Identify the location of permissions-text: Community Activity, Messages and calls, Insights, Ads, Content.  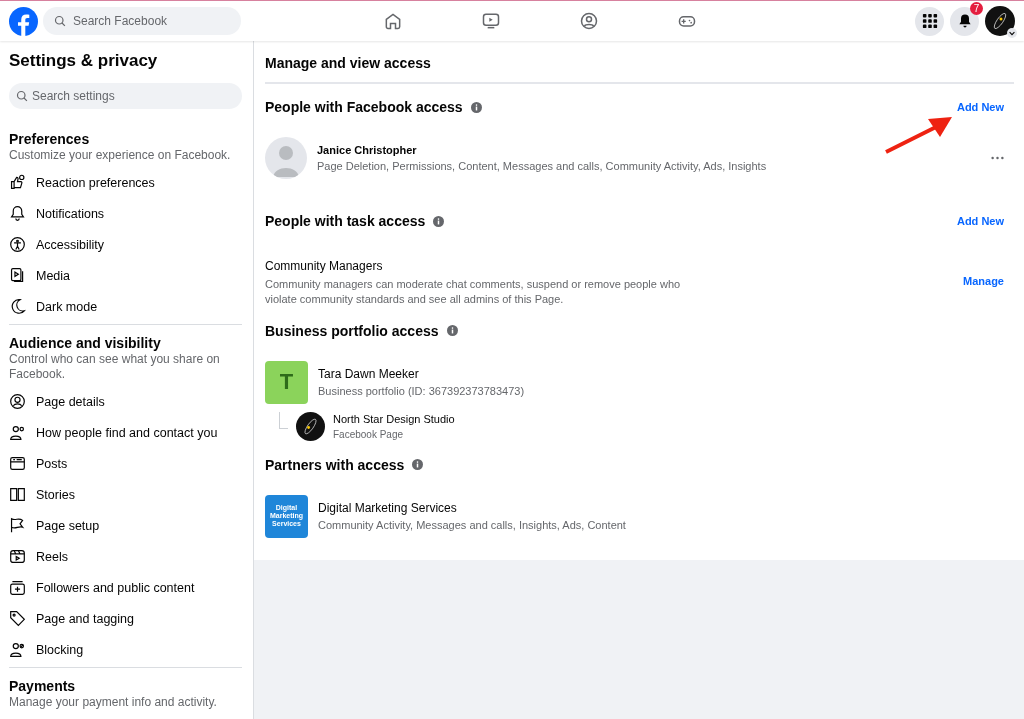
(472, 525).